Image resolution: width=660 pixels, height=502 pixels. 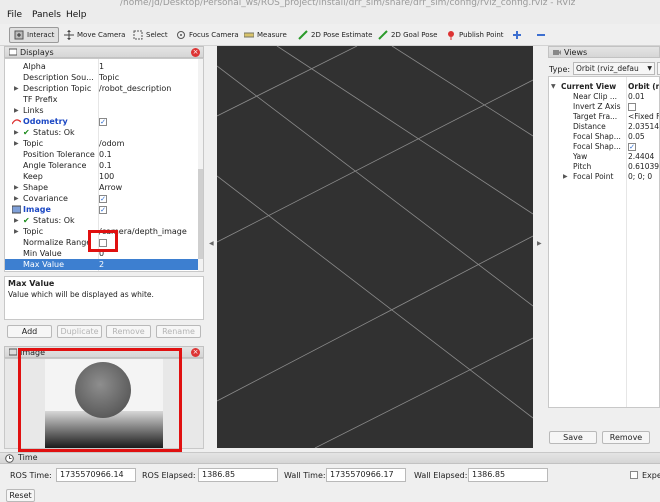 What do you see at coordinates (604, 147) in the screenshot?
I see `view-prop-row: Focal Shap... ✓` at bounding box center [604, 147].